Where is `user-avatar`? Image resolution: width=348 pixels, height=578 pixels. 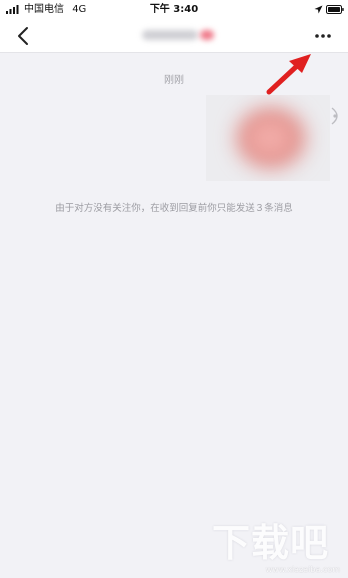
user-avatar is located at coordinates (337, 116).